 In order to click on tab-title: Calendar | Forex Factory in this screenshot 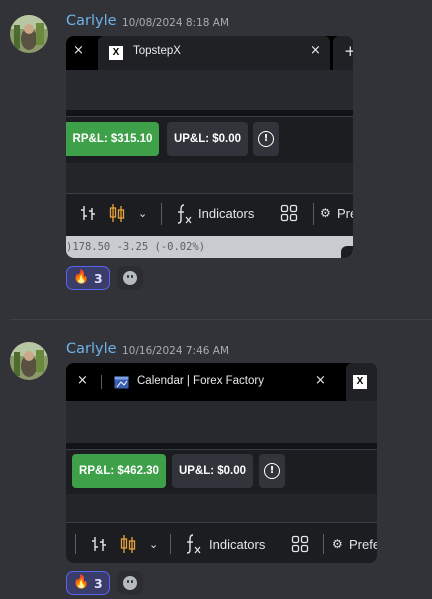, I will do `click(200, 381)`.